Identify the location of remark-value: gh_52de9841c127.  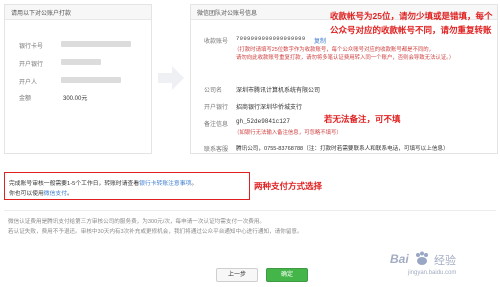
(263, 121).